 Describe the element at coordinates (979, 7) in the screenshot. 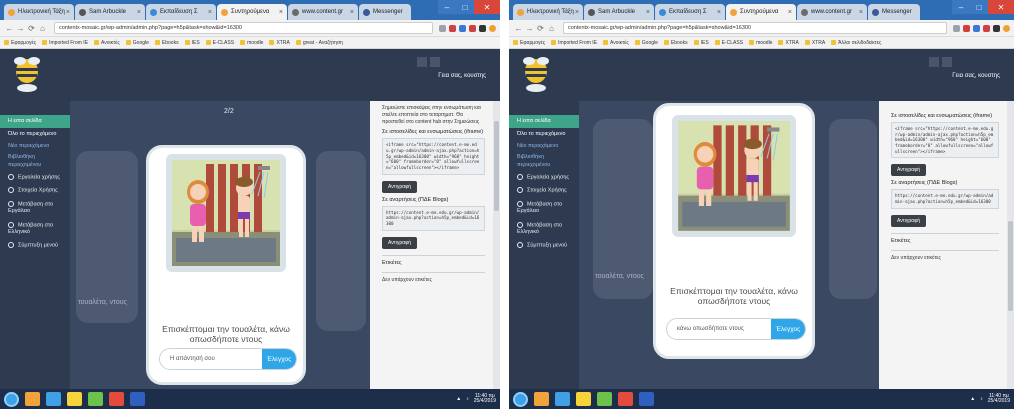

I see `maximize-button: □` at that location.